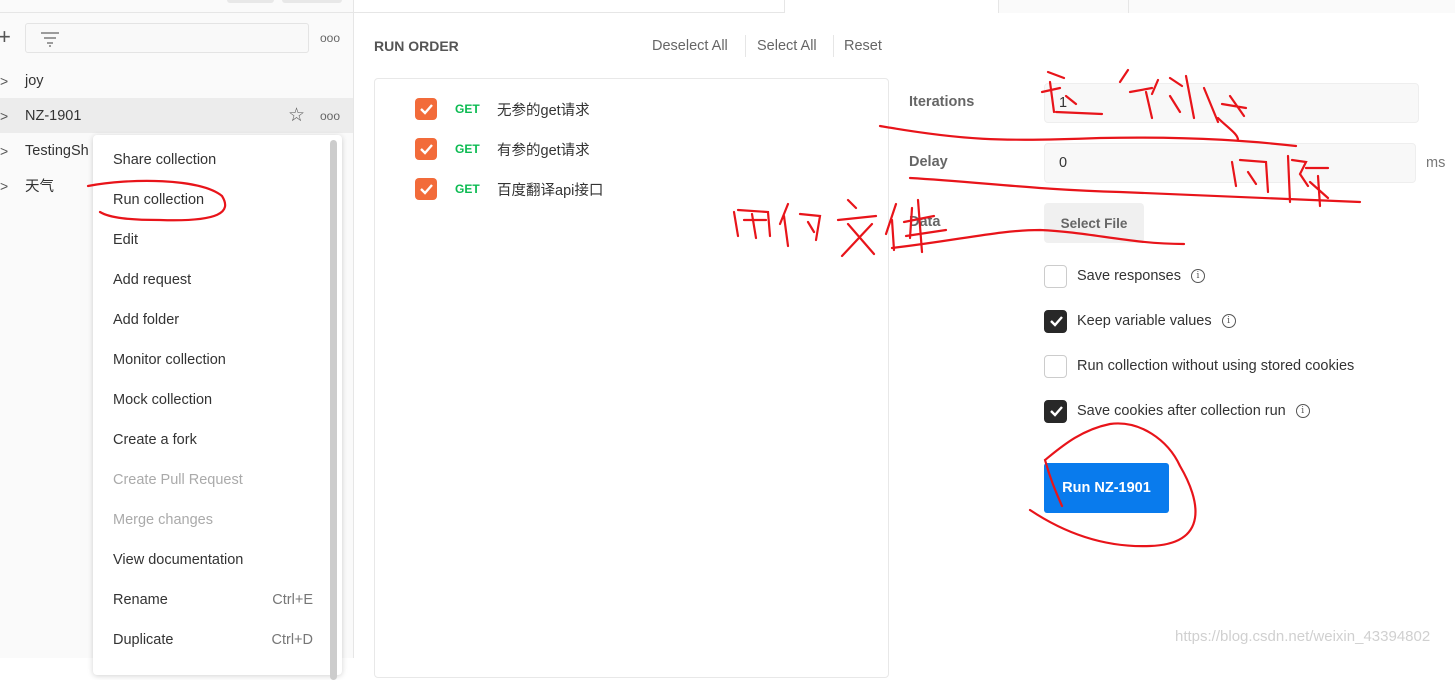  I want to click on menu-item: Create Pull Request, so click(213, 480).